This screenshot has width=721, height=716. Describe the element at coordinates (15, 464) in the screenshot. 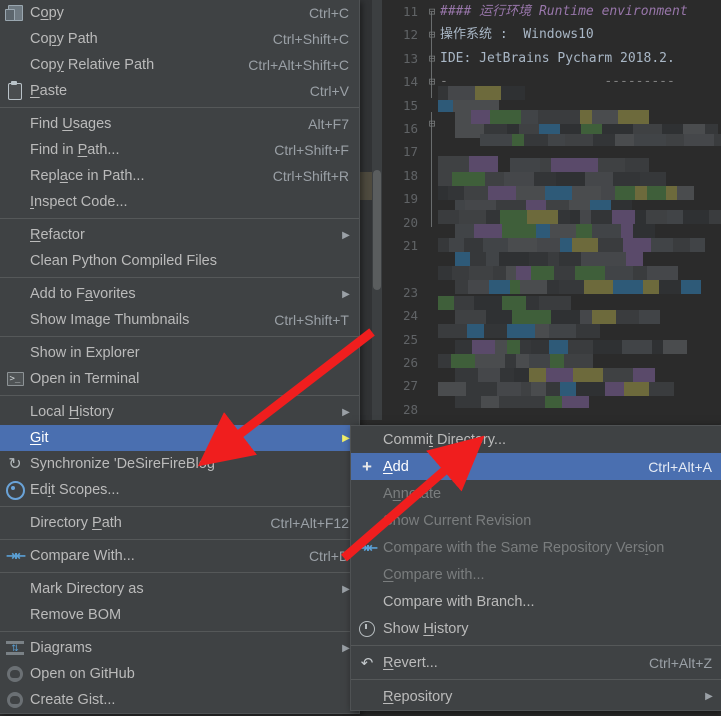

I see `sync-icon: ↻` at that location.